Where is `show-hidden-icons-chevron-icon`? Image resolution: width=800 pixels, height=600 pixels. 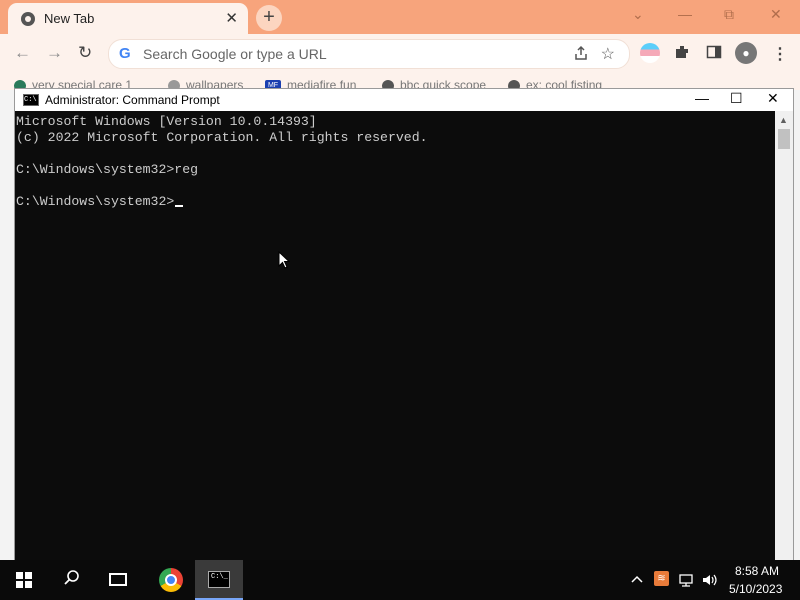 show-hidden-icons-chevron-icon is located at coordinates (637, 579).